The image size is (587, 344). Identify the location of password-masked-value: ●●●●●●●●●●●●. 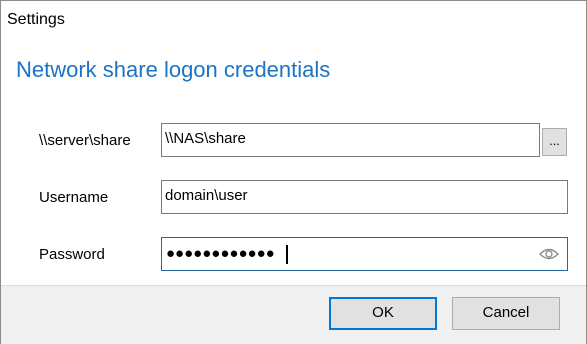
(220, 253).